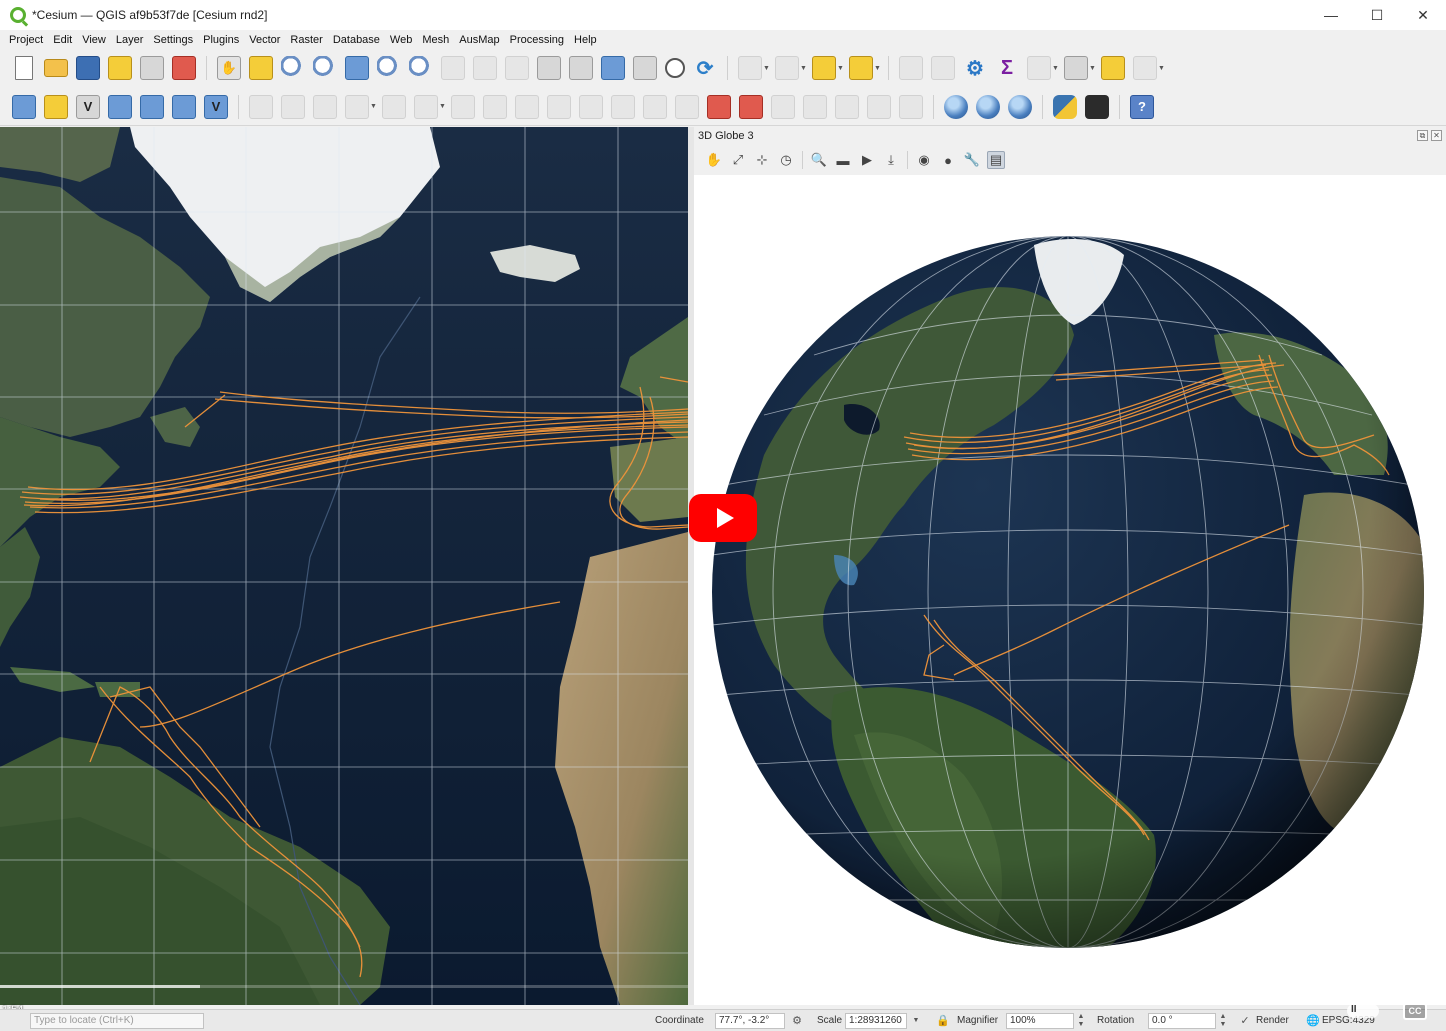  I want to click on measure-icon: ▬, so click(843, 160).